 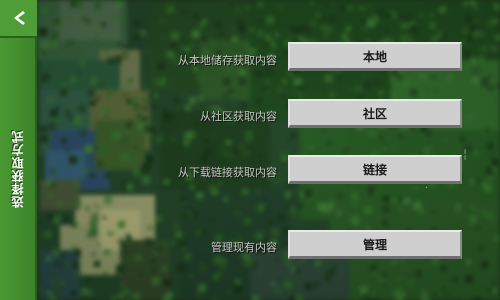 What do you see at coordinates (375, 169) in the screenshot?
I see `link-button: 链接` at bounding box center [375, 169].